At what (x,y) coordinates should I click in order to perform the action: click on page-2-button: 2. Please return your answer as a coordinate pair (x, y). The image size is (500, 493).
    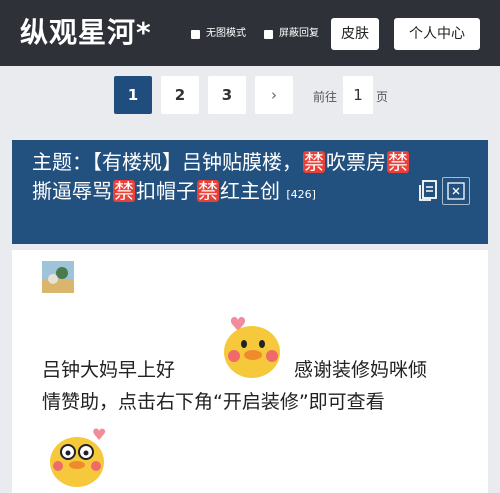
    Looking at the image, I should click on (180, 95).